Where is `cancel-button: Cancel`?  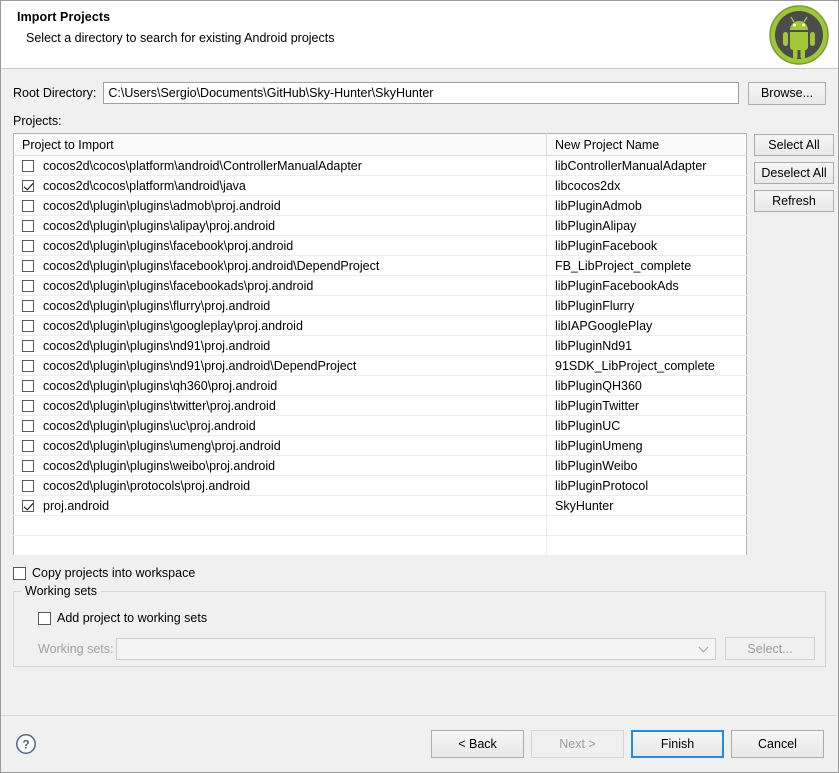 cancel-button: Cancel is located at coordinates (777, 744).